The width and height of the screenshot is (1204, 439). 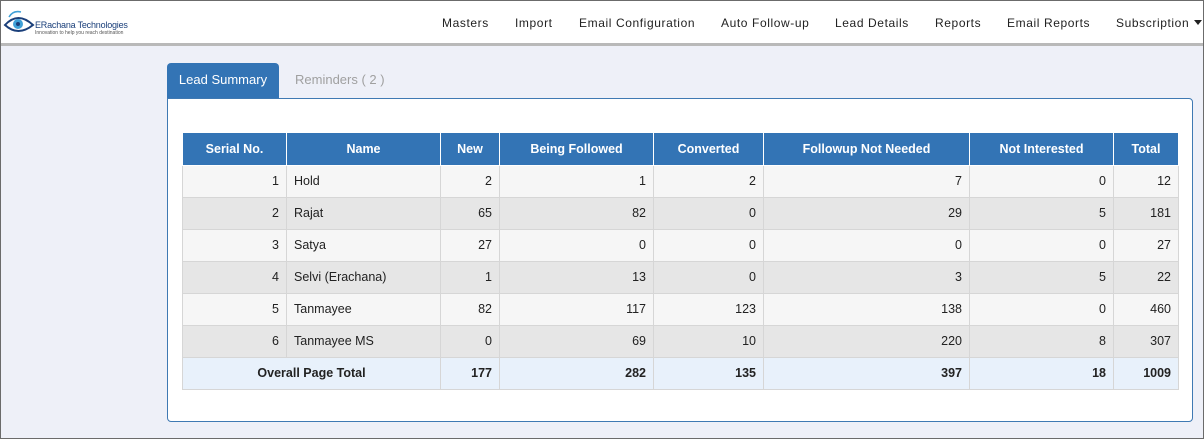 I want to click on eye-logo-icon, so click(x=19, y=21).